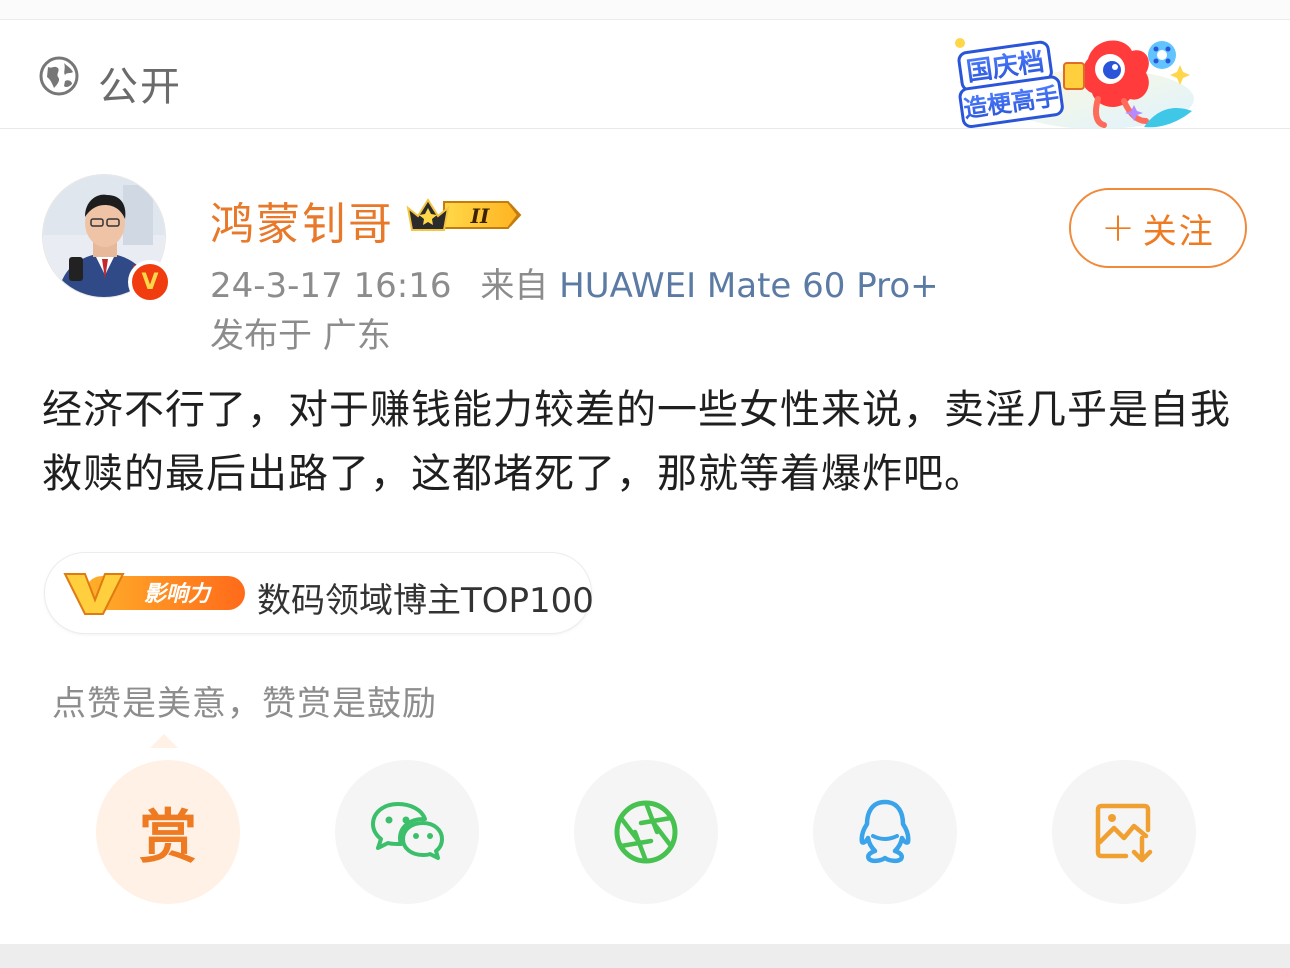 This screenshot has width=1290, height=968. Describe the element at coordinates (1178, 231) in the screenshot. I see `follow-label: 关注` at that location.